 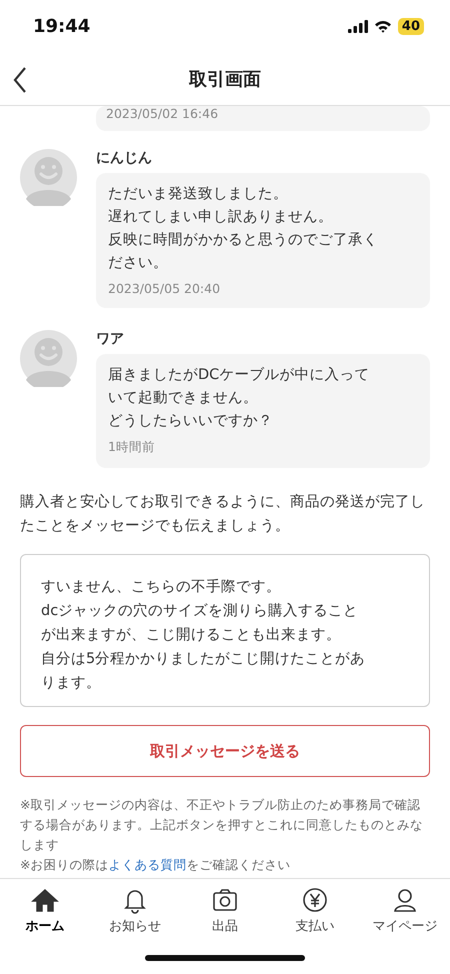 What do you see at coordinates (163, 113) in the screenshot?
I see `message-timestamp: 2023/05/02 16:46` at bounding box center [163, 113].